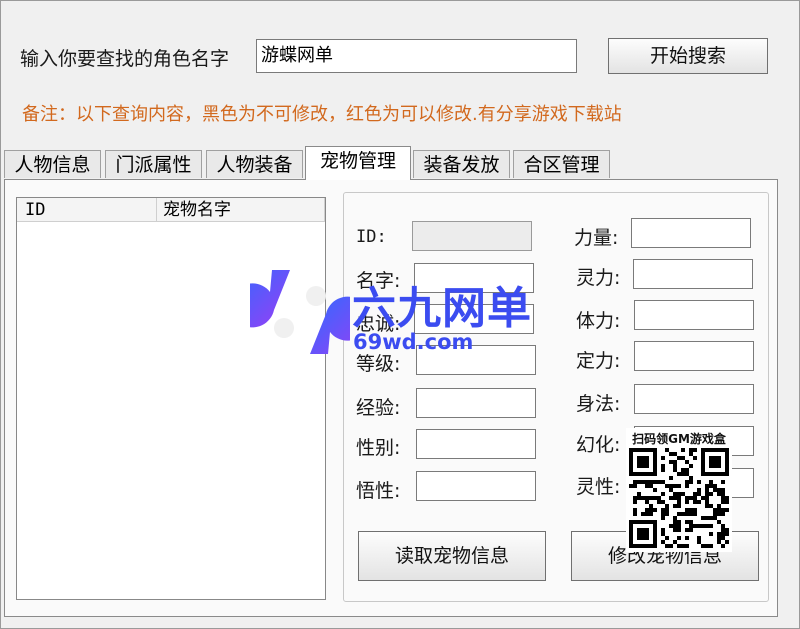 This screenshot has width=800, height=629. I want to click on strength-field, so click(691, 233).